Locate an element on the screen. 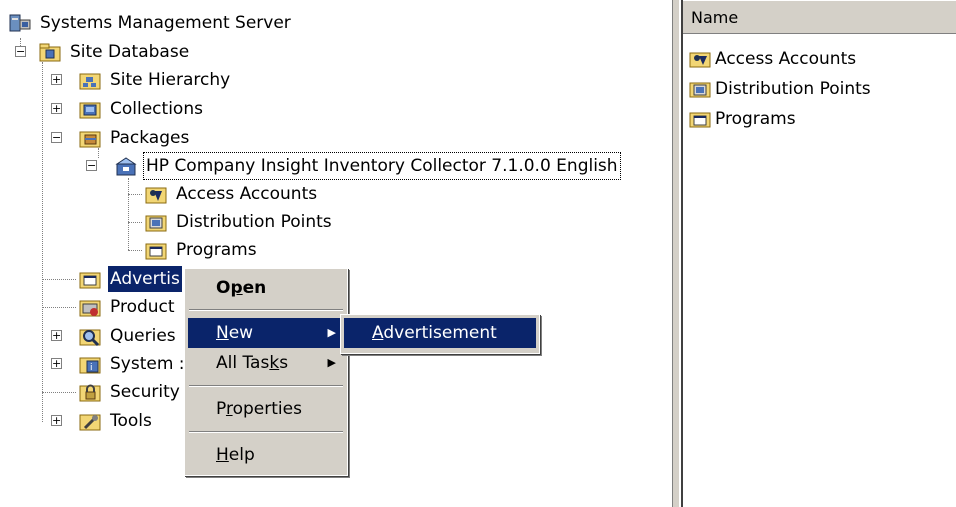 The height and width of the screenshot is (507, 956). menu-item-open: Open is located at coordinates (266, 288).